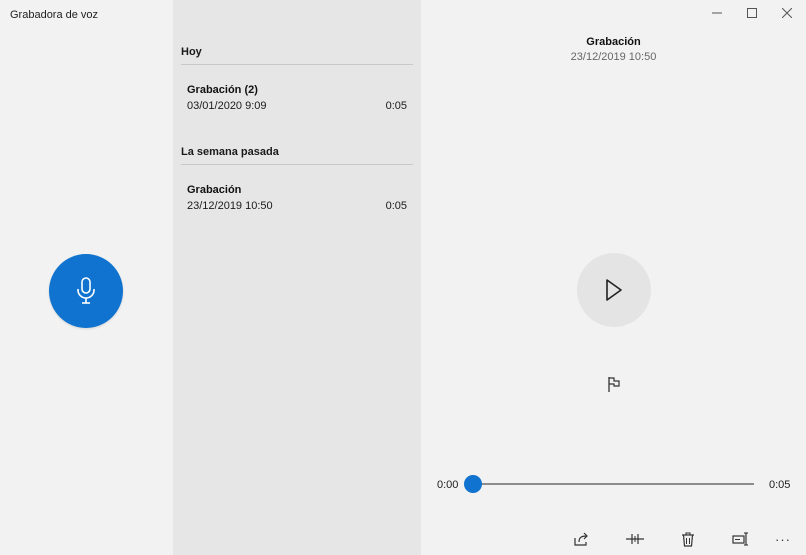 The image size is (806, 555). Describe the element at coordinates (297, 207) in the screenshot. I see `list-item-recording: Grabación 23/12/2019 10:50 0:05` at that location.